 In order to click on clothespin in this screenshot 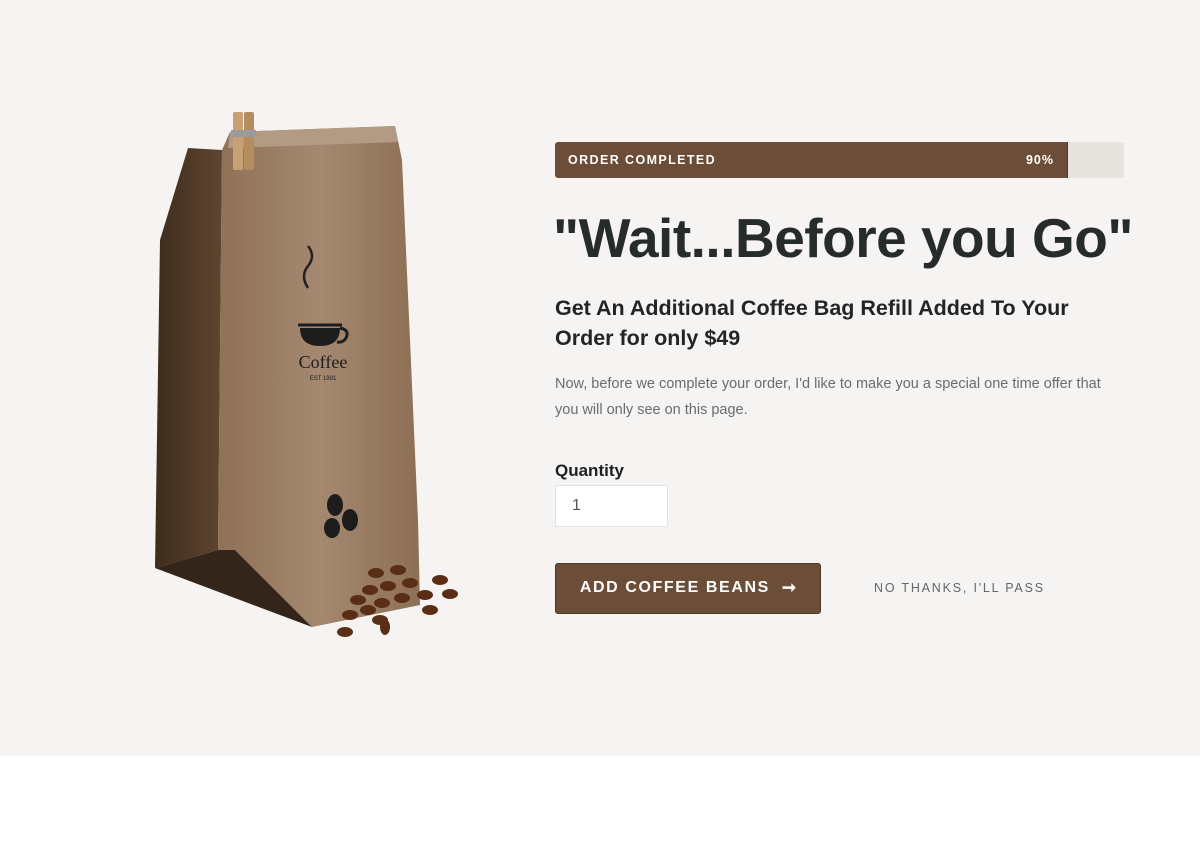, I will do `click(238, 141)`.